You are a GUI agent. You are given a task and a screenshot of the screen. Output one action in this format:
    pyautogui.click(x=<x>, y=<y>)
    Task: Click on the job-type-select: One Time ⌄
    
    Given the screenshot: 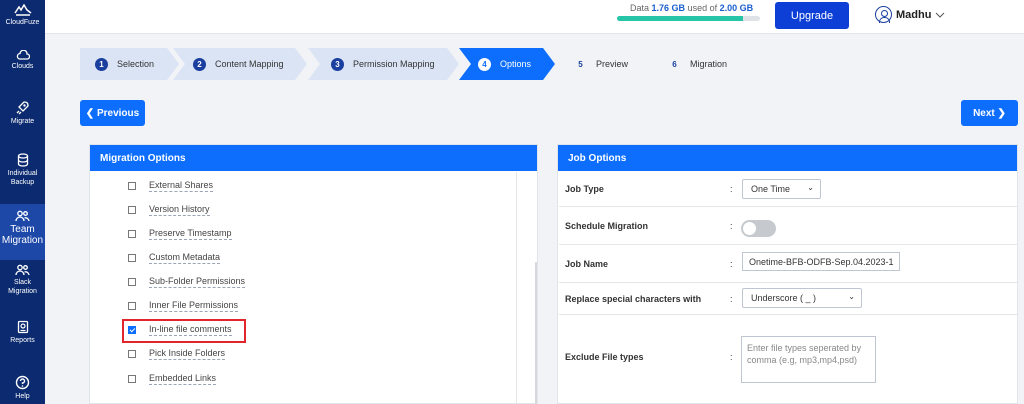 What is the action you would take?
    pyautogui.click(x=781, y=189)
    